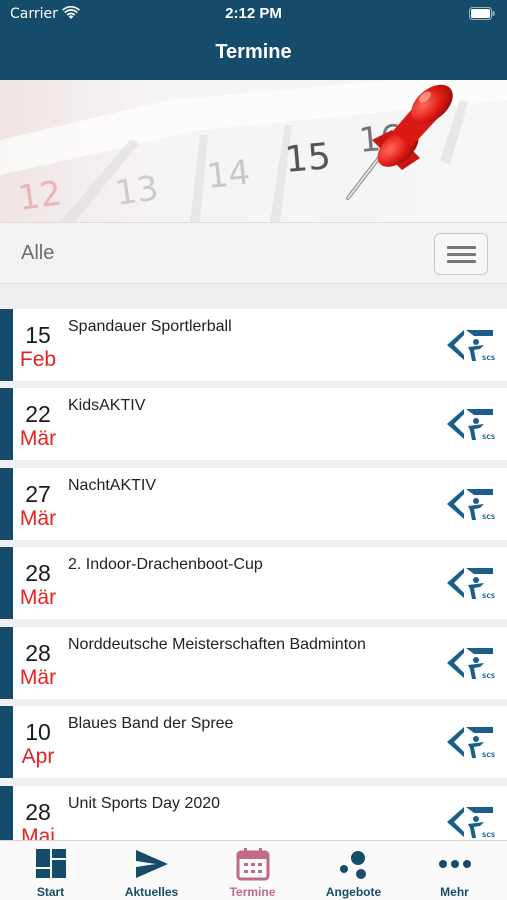 Image resolution: width=507 pixels, height=900 pixels. What do you see at coordinates (454, 892) in the screenshot?
I see `tab-label: Mehr` at bounding box center [454, 892].